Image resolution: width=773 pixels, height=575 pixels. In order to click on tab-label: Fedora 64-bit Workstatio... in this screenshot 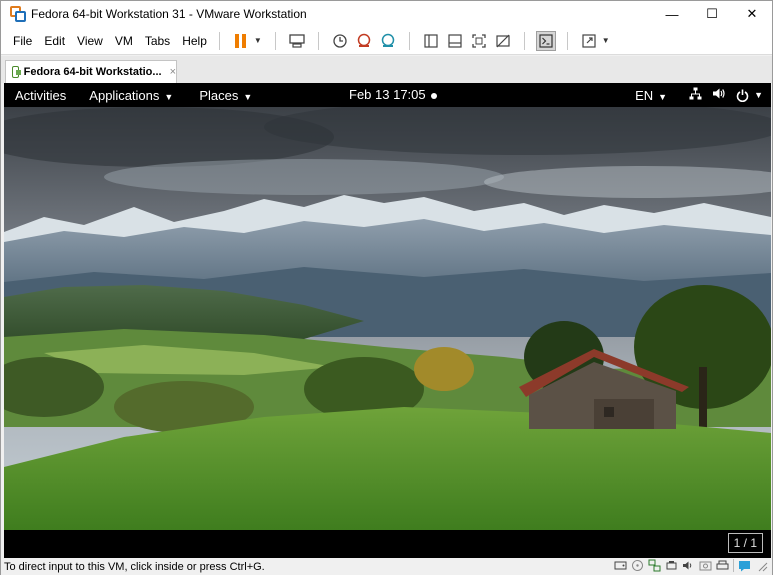, I will do `click(92, 72)`.